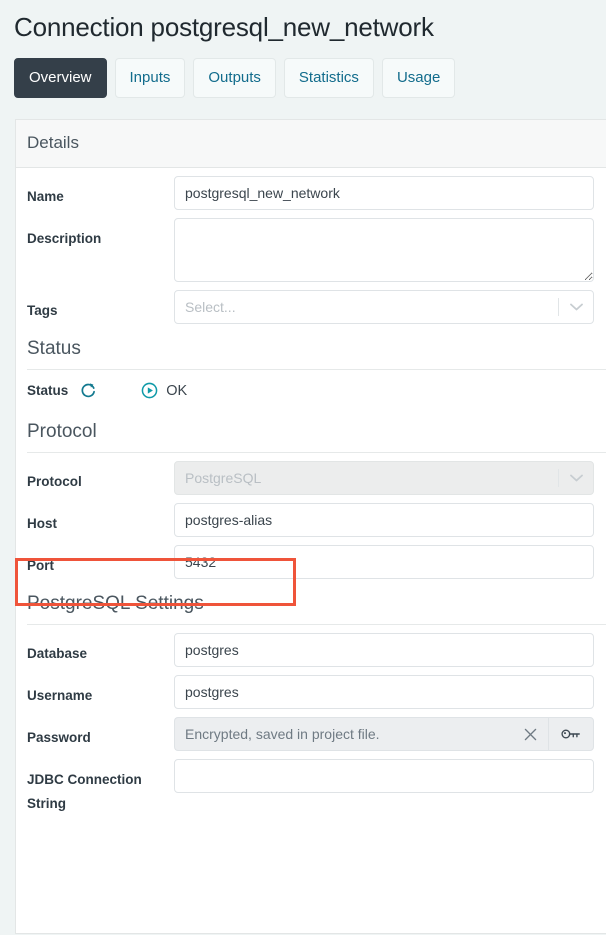 This screenshot has height=935, width=606. Describe the element at coordinates (311, 388) in the screenshot. I see `status-row: Status OK` at that location.